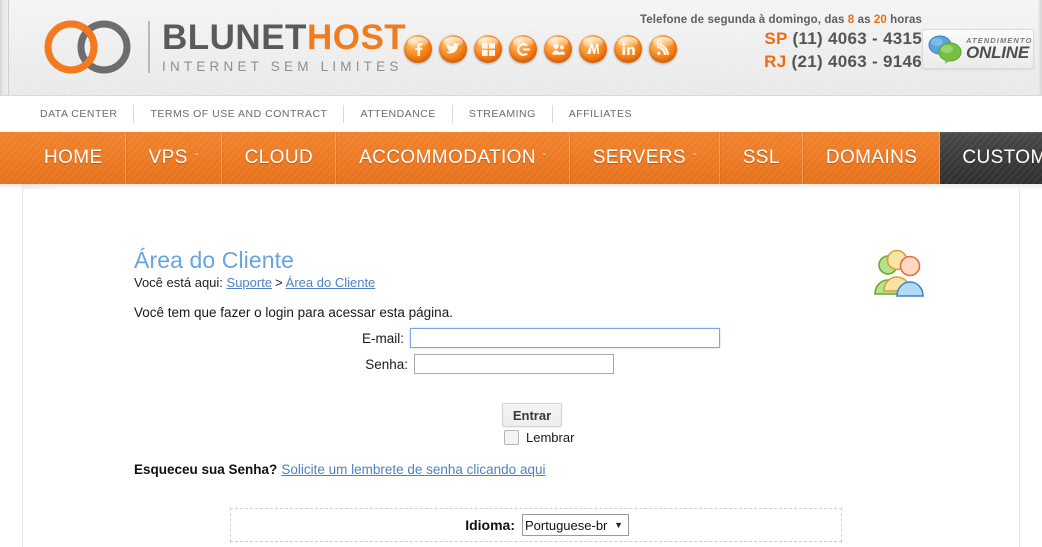 The height and width of the screenshot is (547, 1042). Describe the element at coordinates (398, 114) in the screenshot. I see `subnav-item-attendance: ATTENDANCE` at that location.